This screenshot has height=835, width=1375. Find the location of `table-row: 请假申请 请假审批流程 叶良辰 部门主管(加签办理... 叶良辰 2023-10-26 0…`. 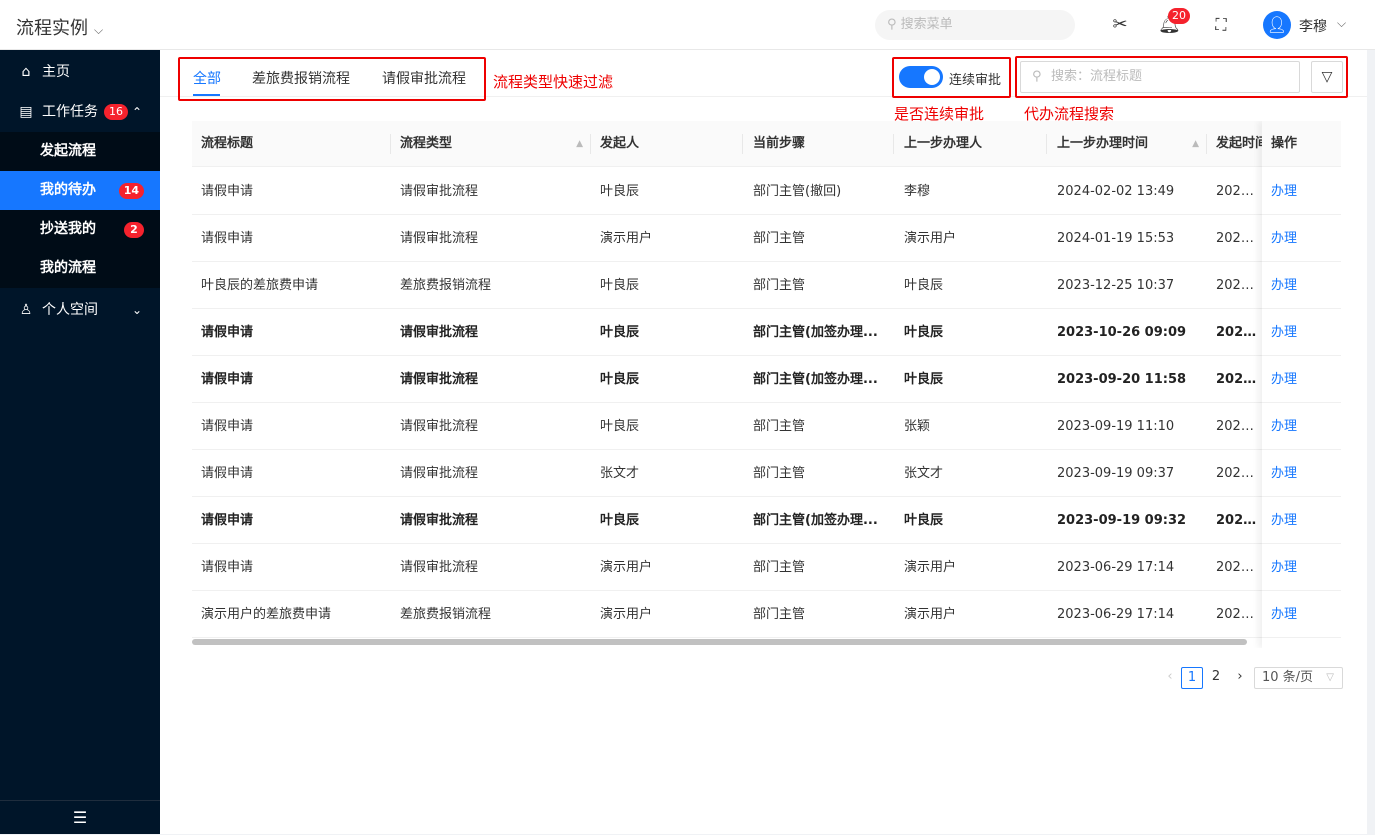

table-row: 请假申请 请假审批流程 叶良辰 部门主管(加签办理... 叶良辰 2023-10-26 0… is located at coordinates (766, 332).